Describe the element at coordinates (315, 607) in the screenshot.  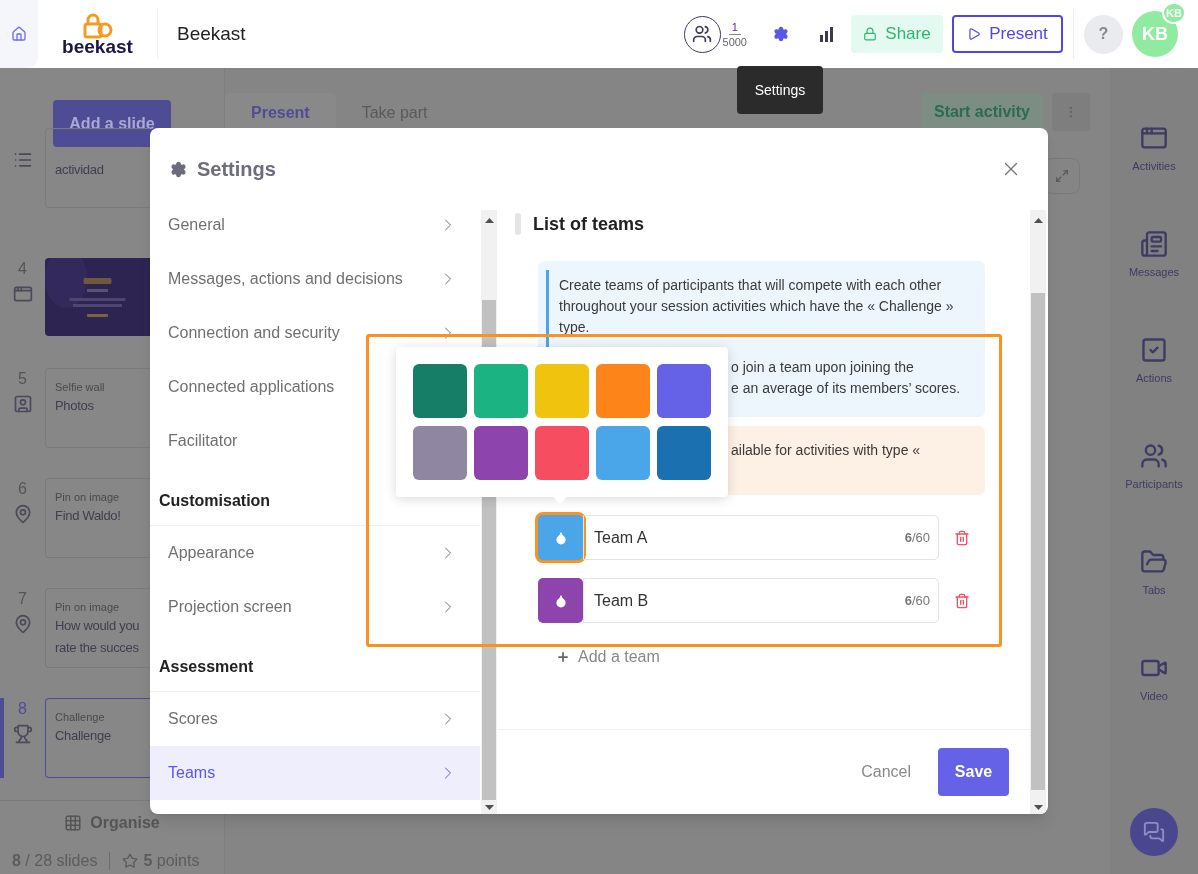
I see `settings-nav-item: Projection screen` at that location.